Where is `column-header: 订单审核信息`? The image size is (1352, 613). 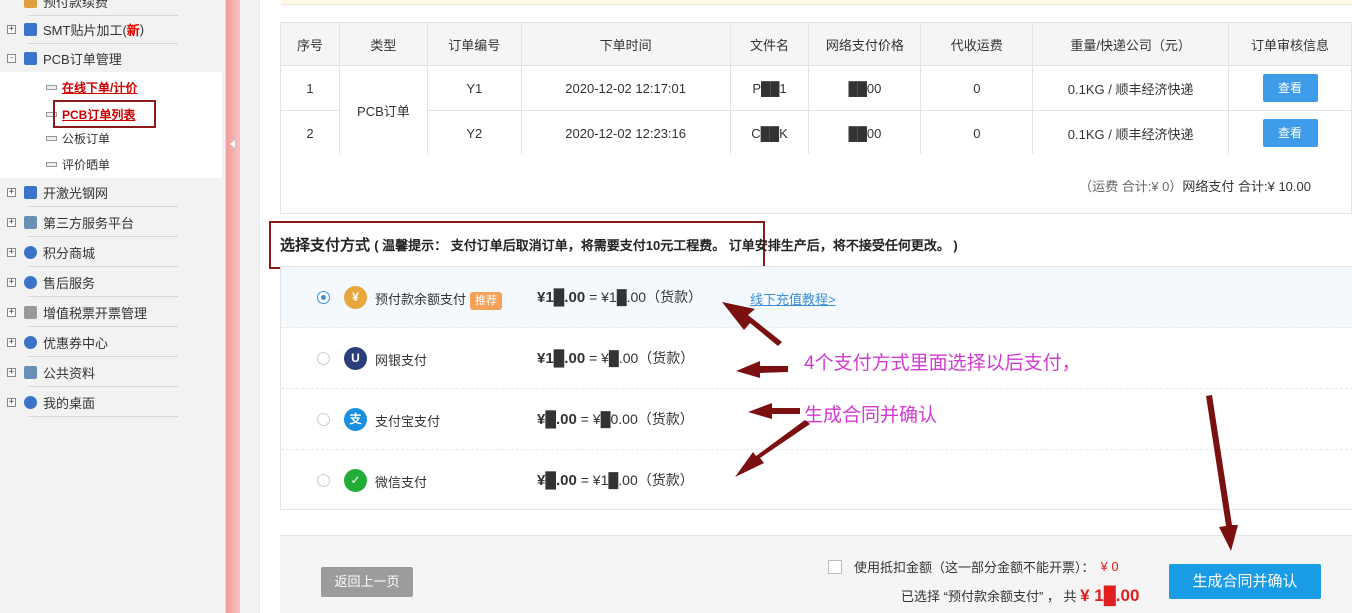
column-header: 订单审核信息 is located at coordinates (1290, 44).